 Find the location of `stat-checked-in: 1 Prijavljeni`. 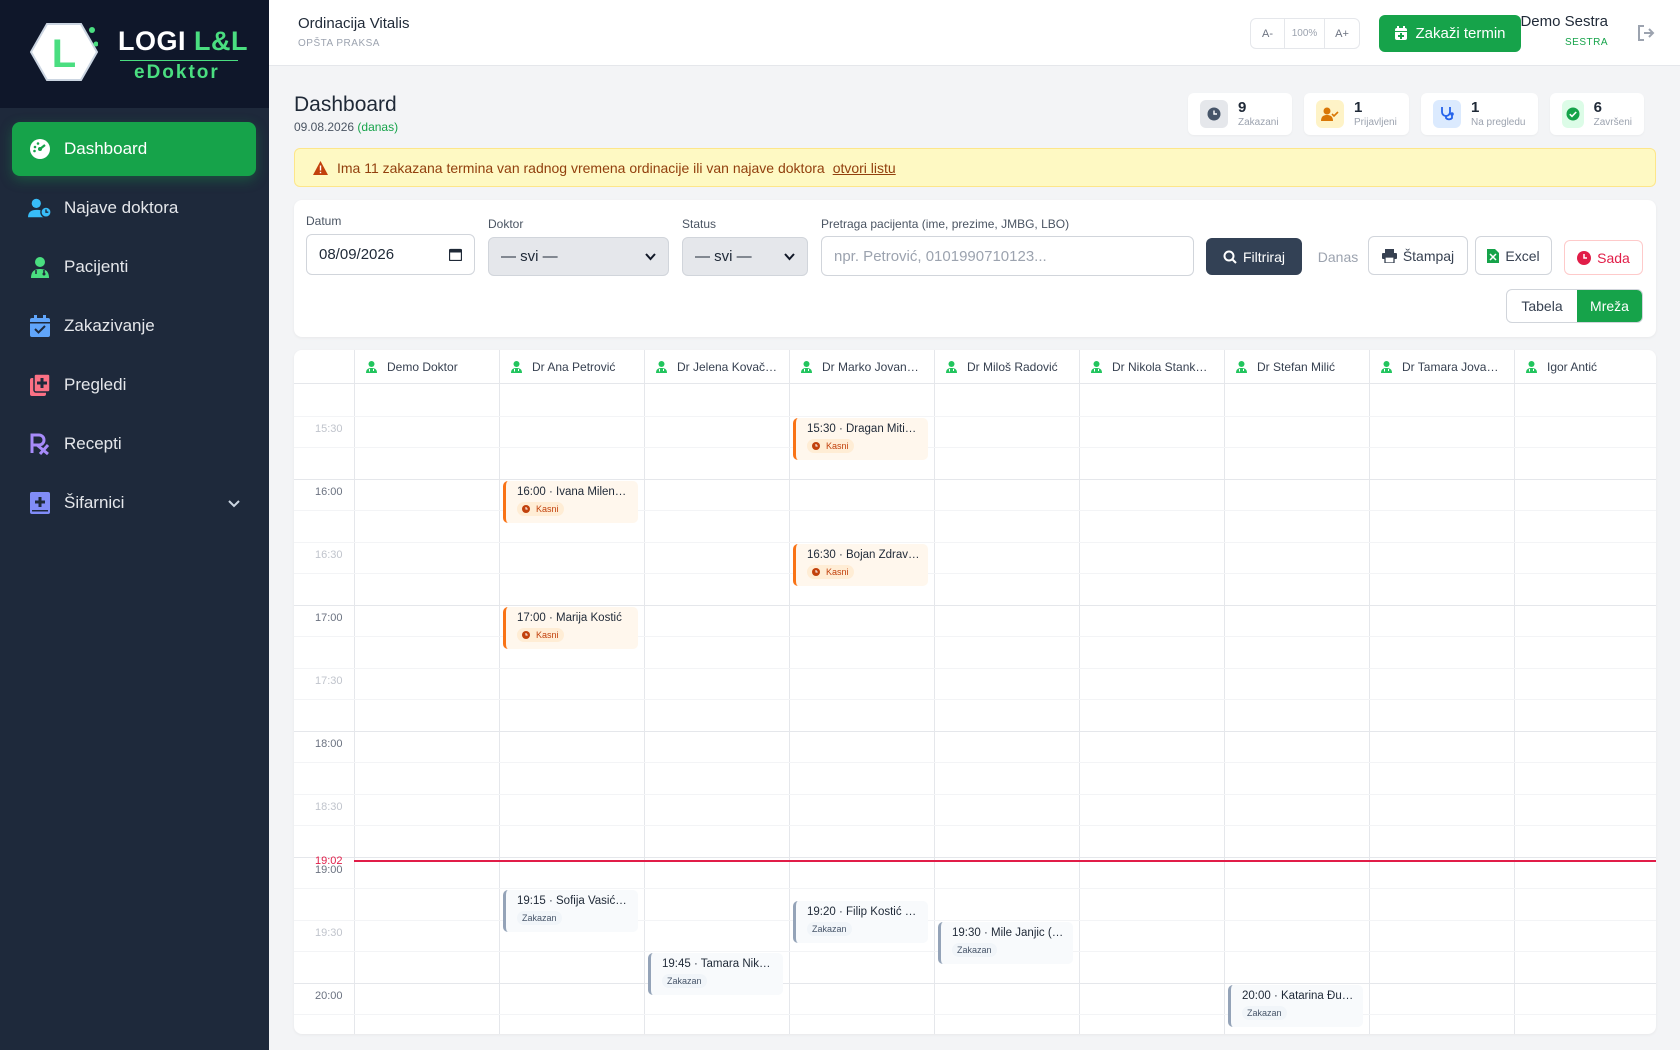

stat-checked-in: 1 Prijavljeni is located at coordinates (1356, 114).